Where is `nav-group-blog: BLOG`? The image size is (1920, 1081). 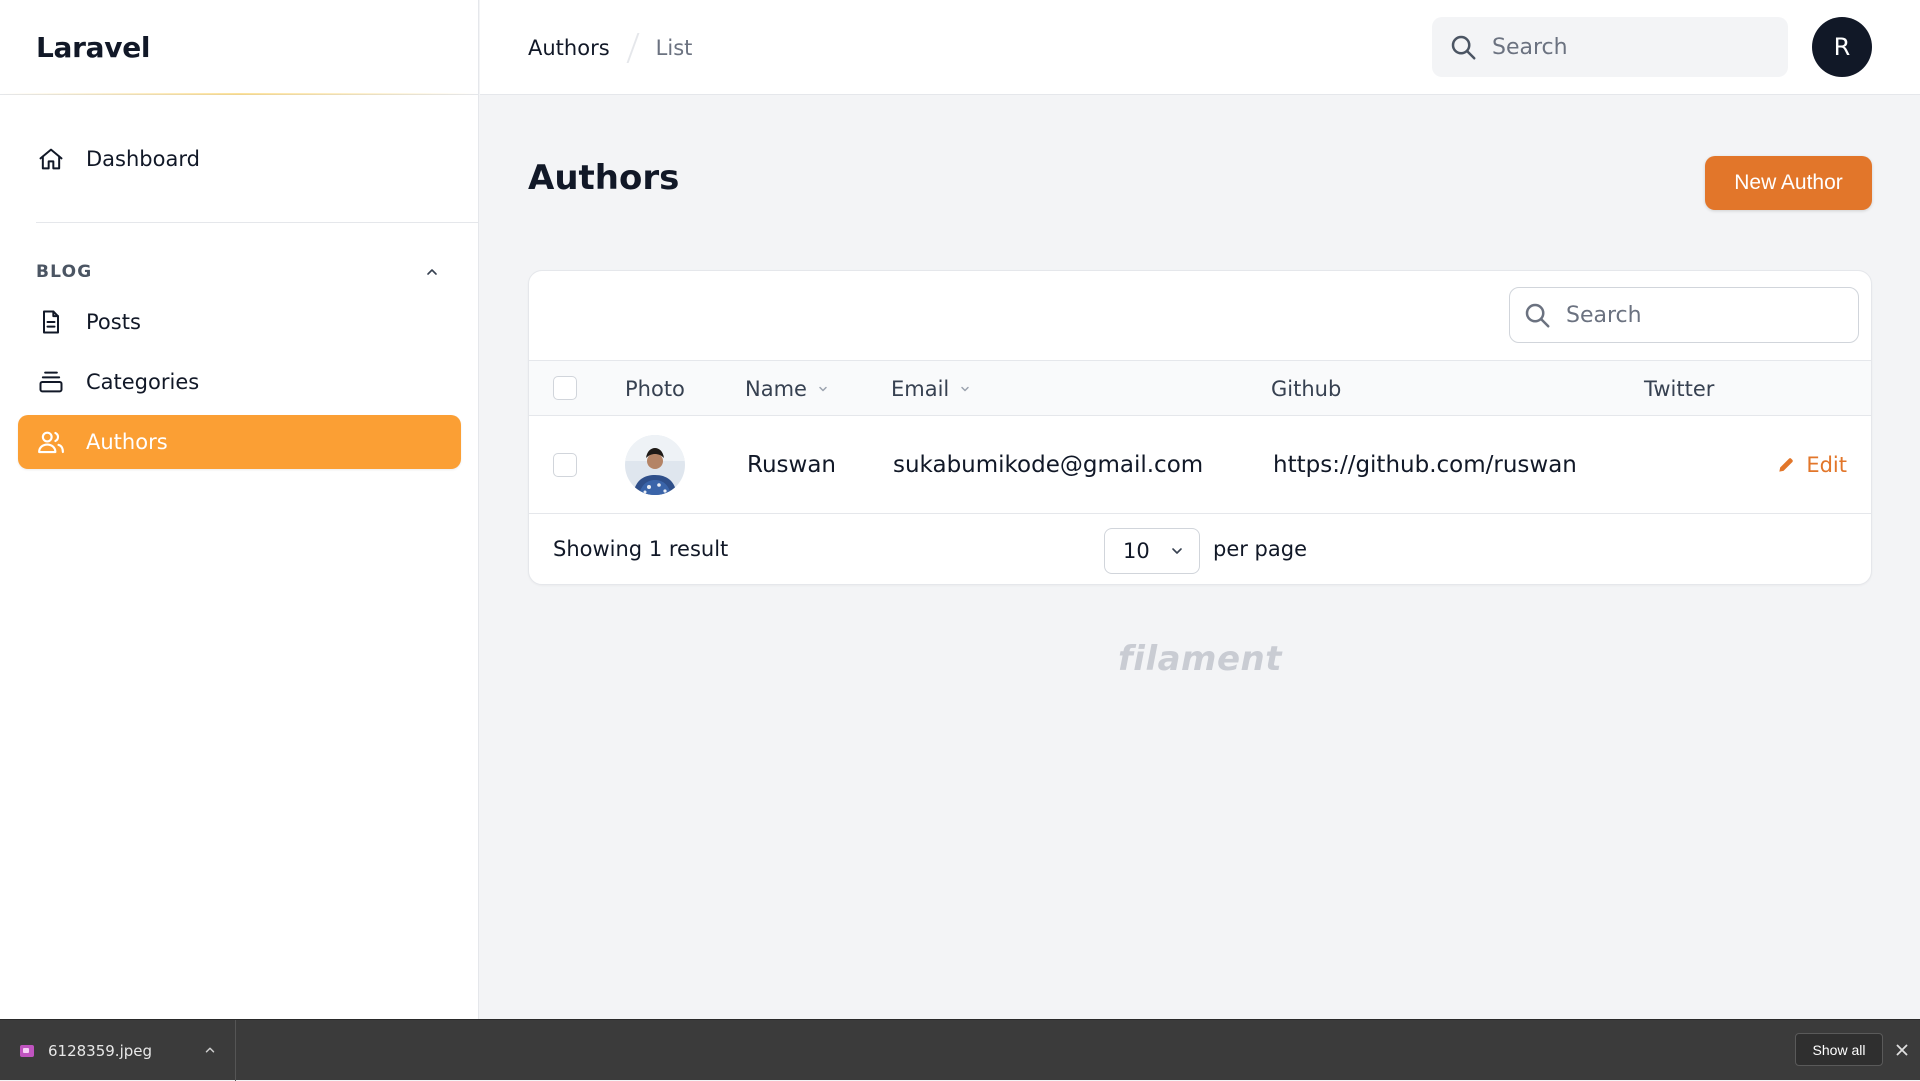
nav-group-blog: BLOG is located at coordinates (240, 272).